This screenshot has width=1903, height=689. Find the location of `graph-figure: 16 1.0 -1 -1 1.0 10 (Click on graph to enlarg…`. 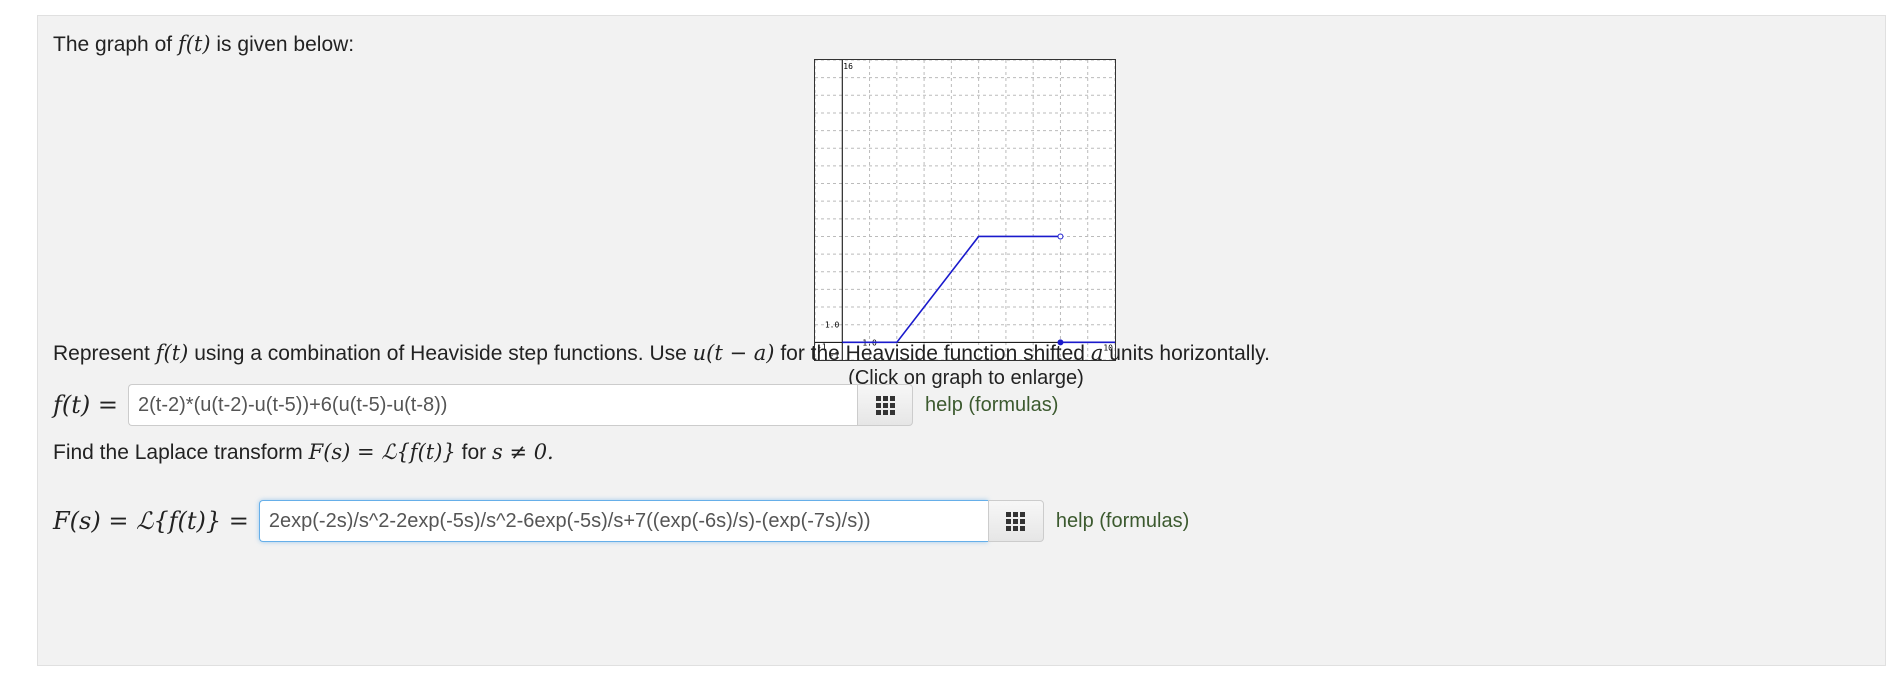

graph-figure: 16 1.0 -1 -1 1.0 10 (Click on graph to enlarg… is located at coordinates (966, 224).